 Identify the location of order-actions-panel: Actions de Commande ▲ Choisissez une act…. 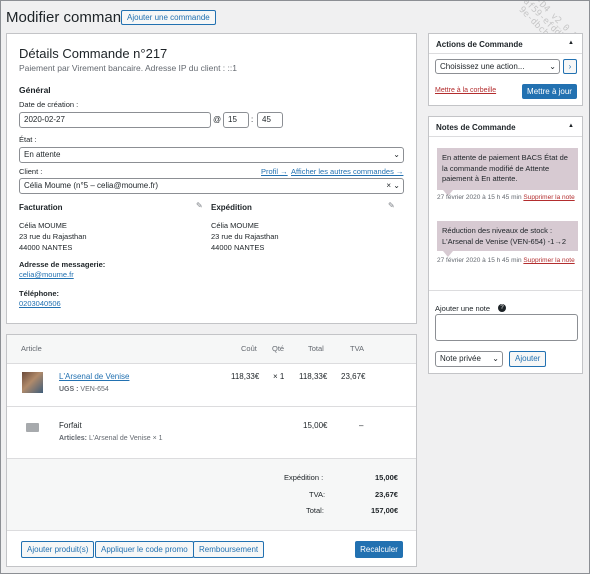
(505, 69).